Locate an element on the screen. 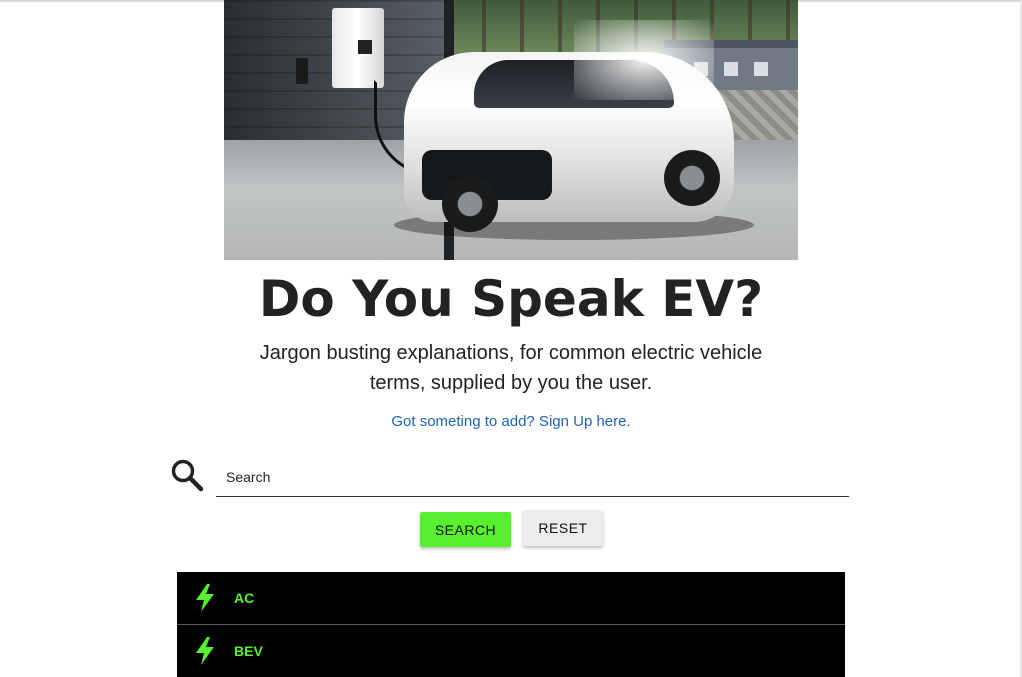  search-input is located at coordinates (532, 477).